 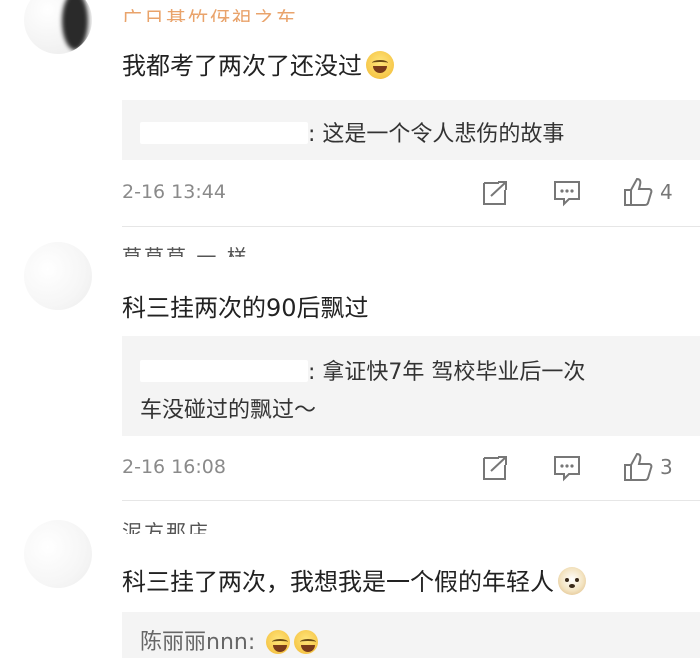 I want to click on reply-line: : 拿证快7年 驾校毕业后一次, so click(x=362, y=370).